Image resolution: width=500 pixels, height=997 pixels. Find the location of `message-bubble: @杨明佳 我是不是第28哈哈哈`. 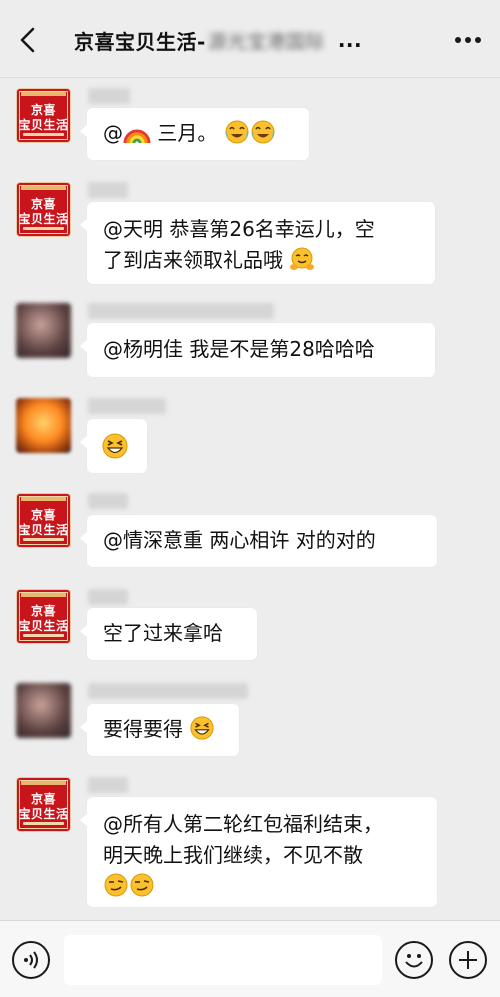

message-bubble: @杨明佳 我是不是第28哈哈哈 is located at coordinates (257, 350).